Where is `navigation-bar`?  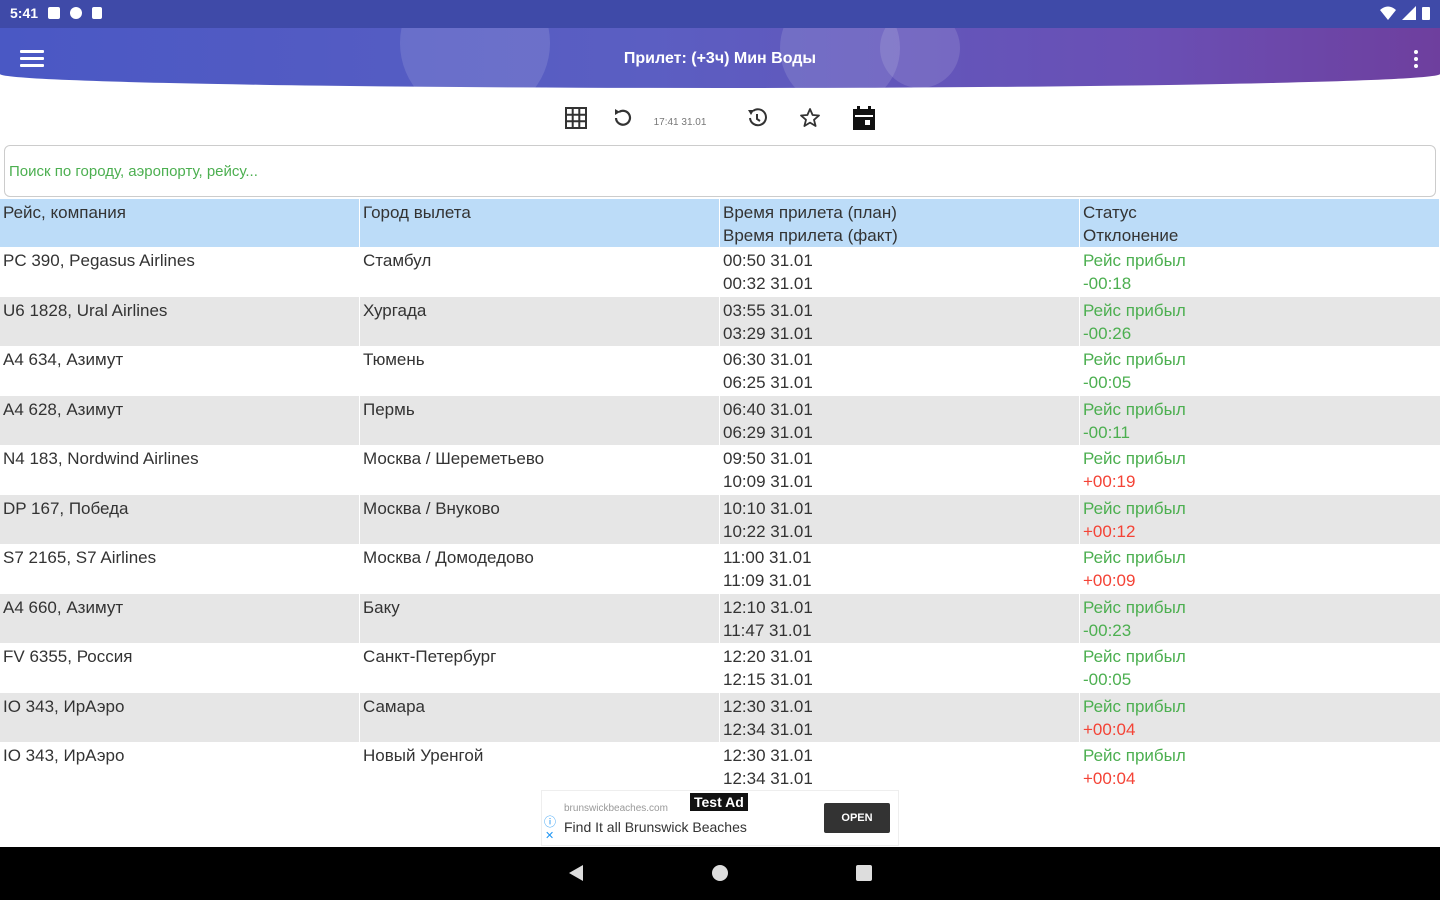 navigation-bar is located at coordinates (720, 873).